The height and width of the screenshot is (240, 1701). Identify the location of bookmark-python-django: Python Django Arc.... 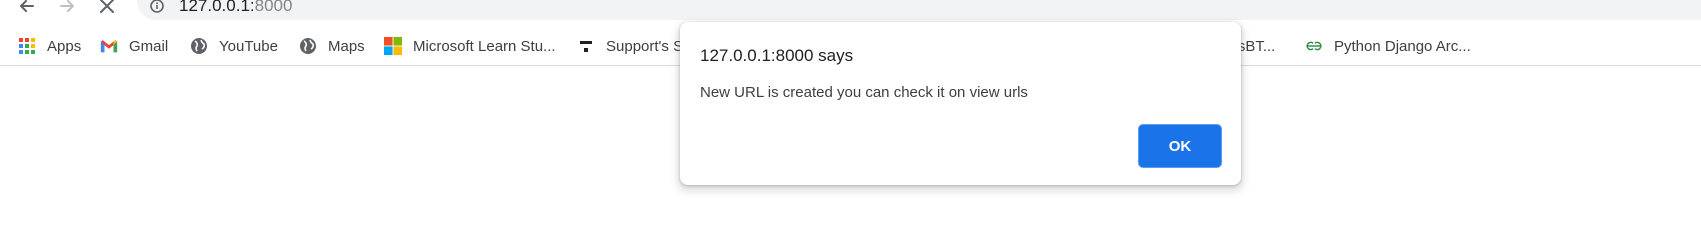
(1388, 46).